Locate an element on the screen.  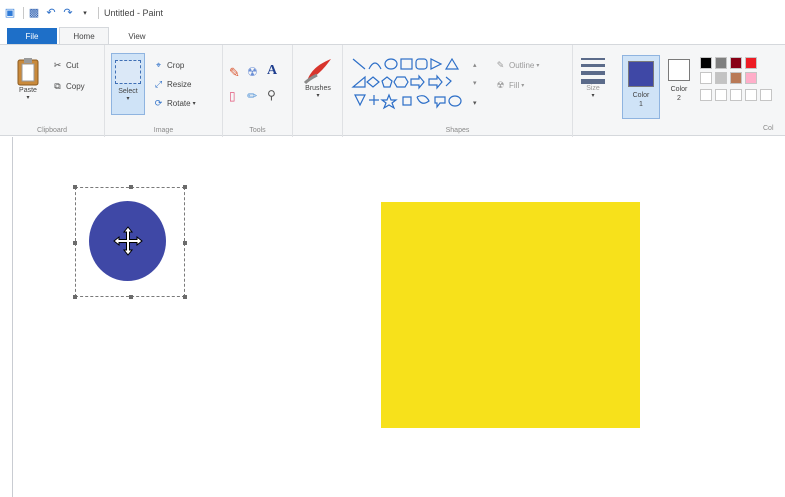
tools-group: ✎ ☢ A ▯ ✏ ⚲ Tools is located at coordinates (258, 91).